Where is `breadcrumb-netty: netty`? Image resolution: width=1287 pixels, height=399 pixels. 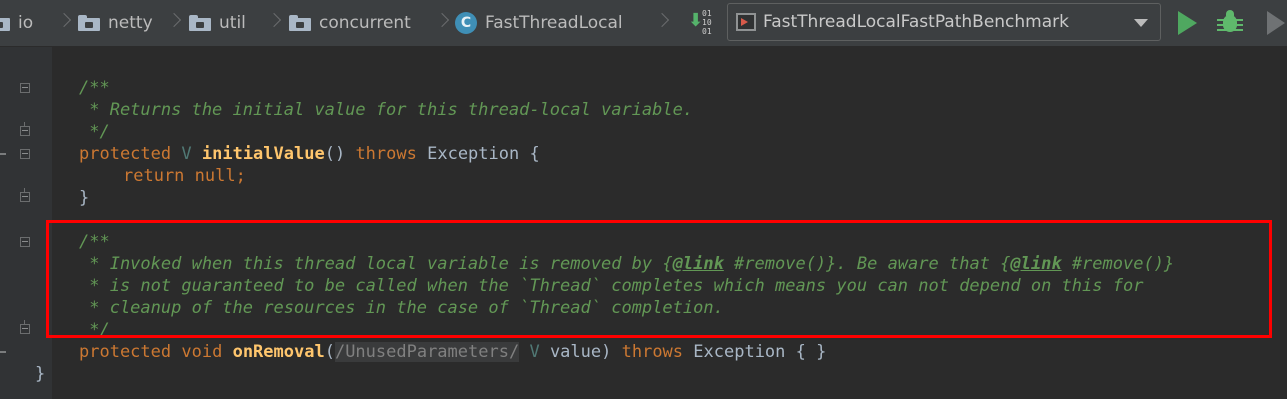
breadcrumb-netty: netty is located at coordinates (115, 23).